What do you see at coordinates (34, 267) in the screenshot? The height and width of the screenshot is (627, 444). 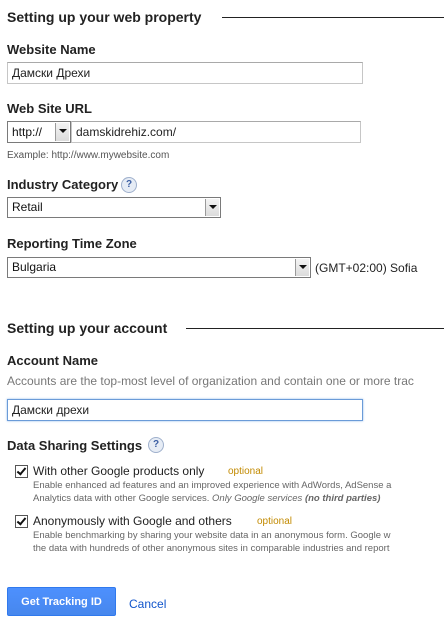 I see `time-zone-country-value: Bulgaria` at bounding box center [34, 267].